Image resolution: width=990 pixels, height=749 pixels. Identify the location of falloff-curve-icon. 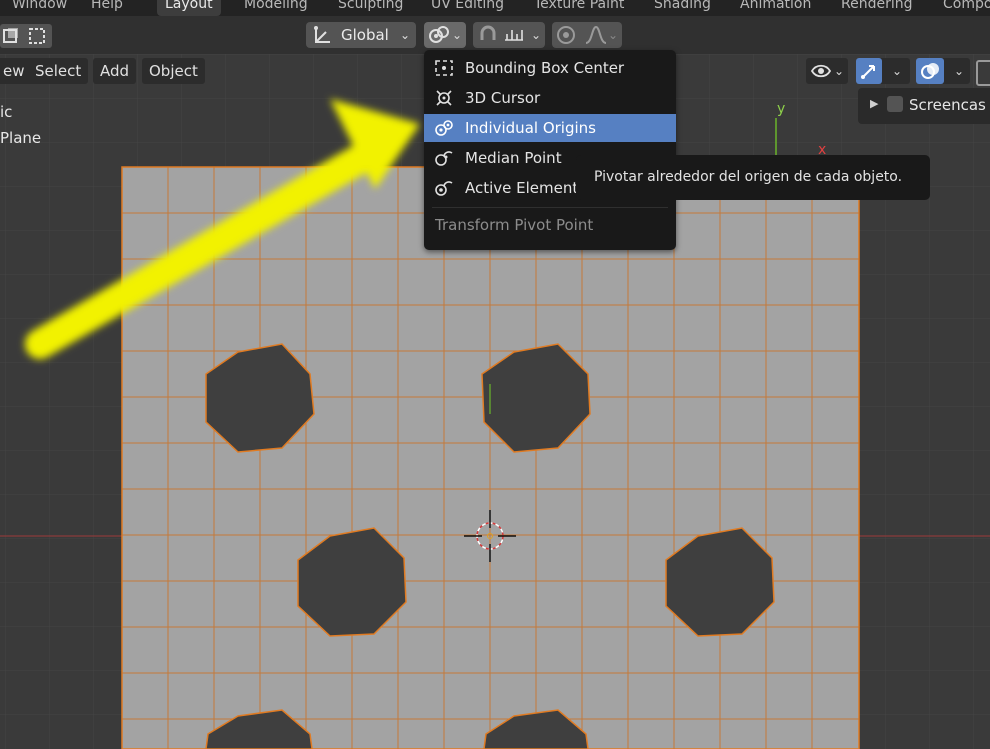
(596, 34).